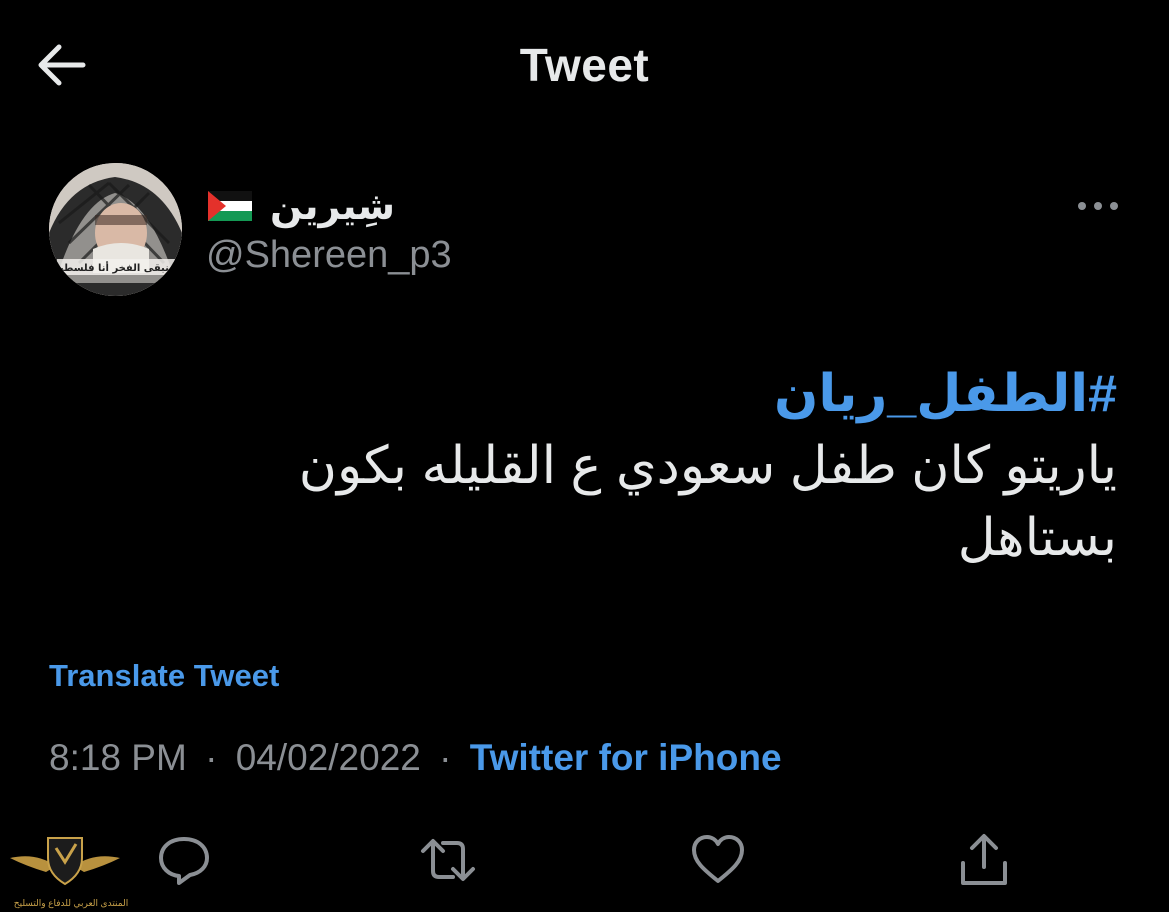  Describe the element at coordinates (118, 757) in the screenshot. I see `tweet-time: 8:18 PM` at that location.